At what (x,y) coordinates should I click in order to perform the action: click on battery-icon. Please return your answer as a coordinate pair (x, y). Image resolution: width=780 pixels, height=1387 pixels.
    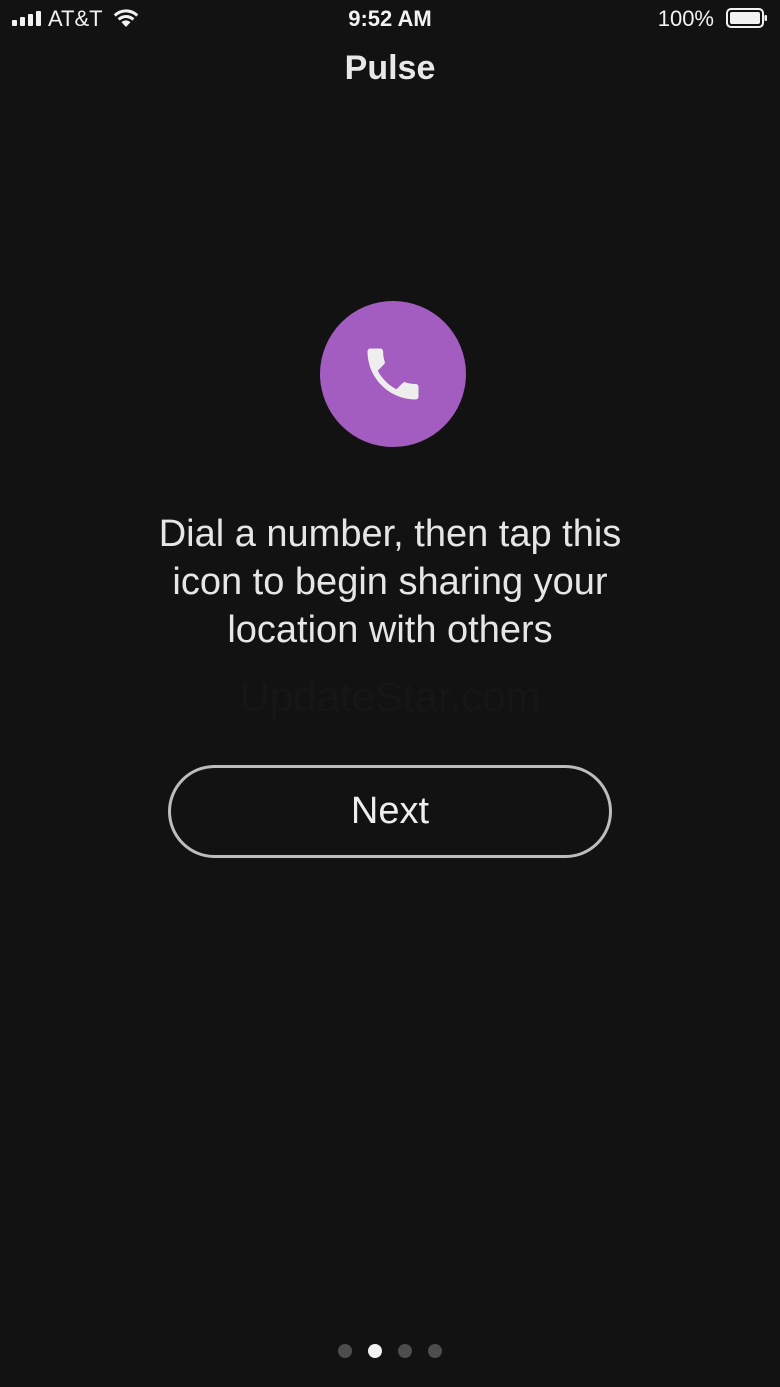
    Looking at the image, I should click on (746, 18).